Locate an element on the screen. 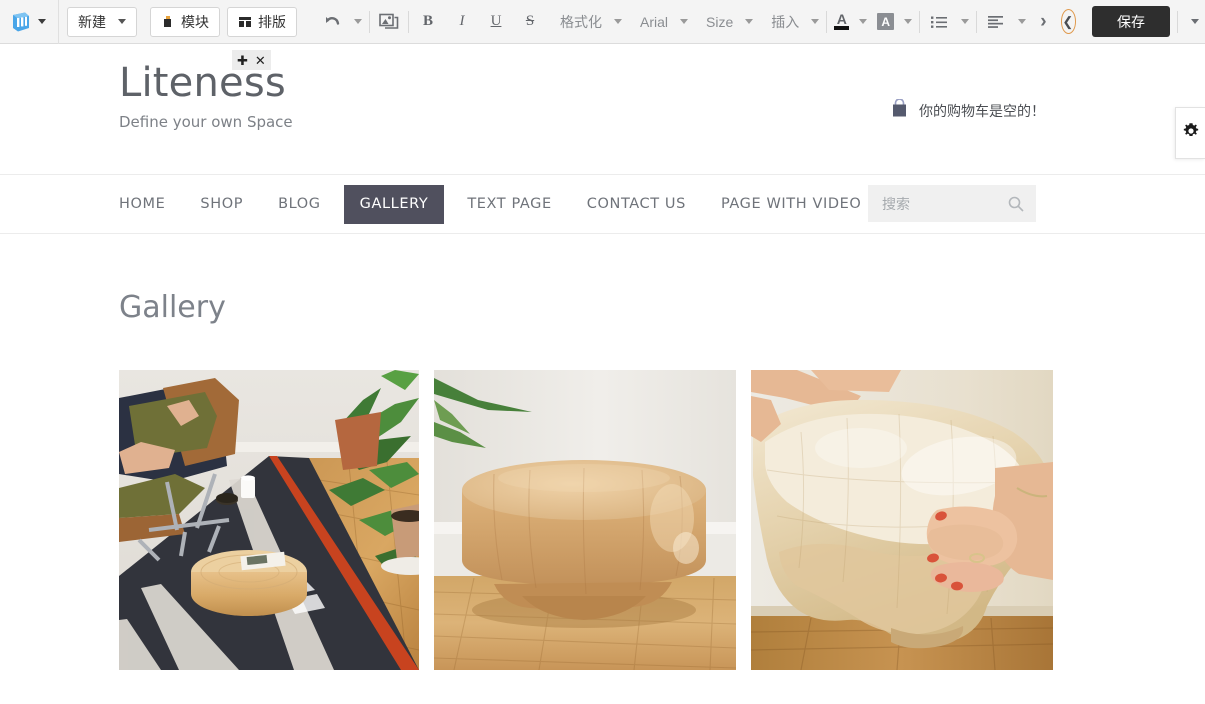 Image resolution: width=1205 pixels, height=704 pixels. font-size-label: Size is located at coordinates (720, 21).